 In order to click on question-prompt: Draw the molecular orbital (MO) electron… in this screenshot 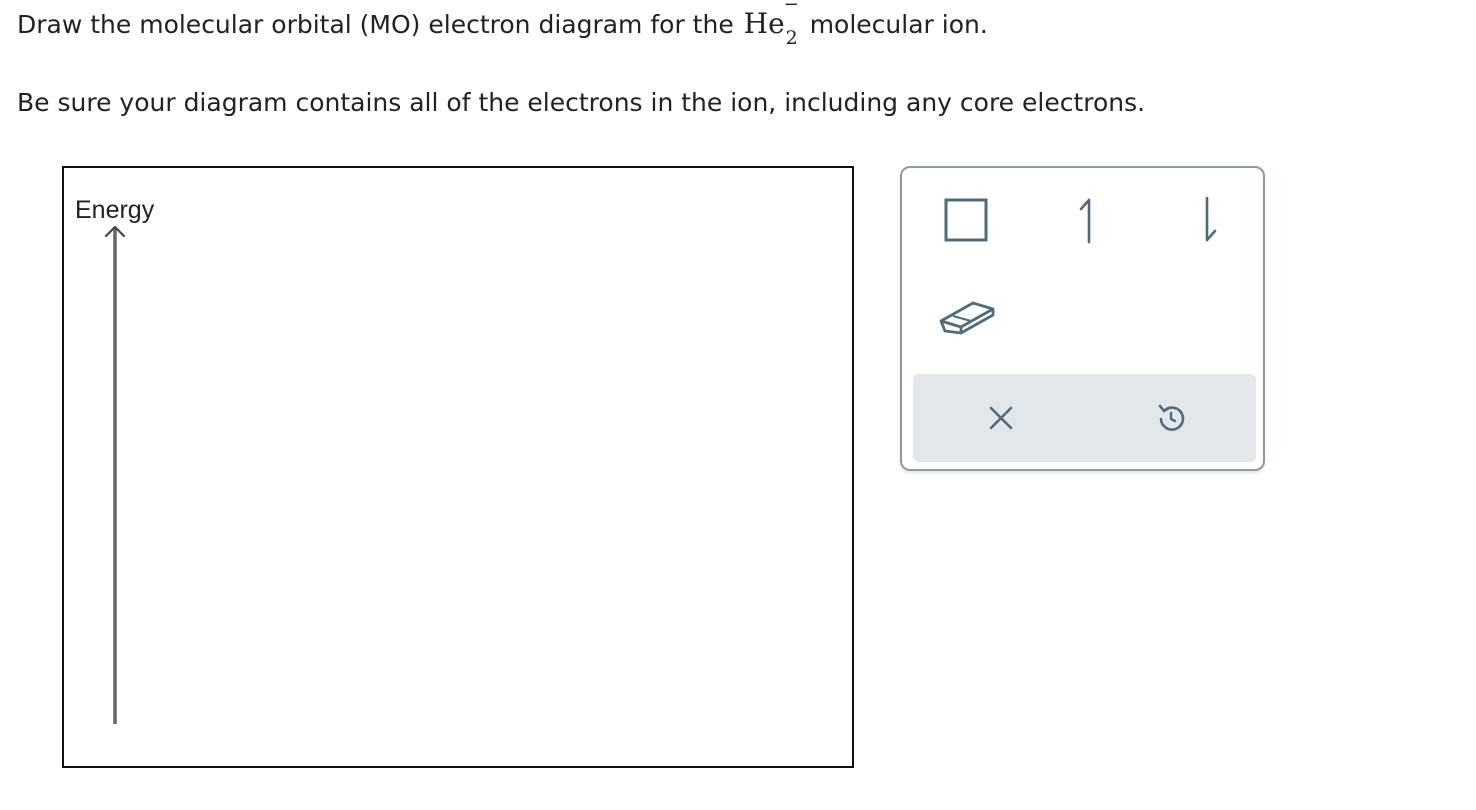, I will do `click(502, 24)`.